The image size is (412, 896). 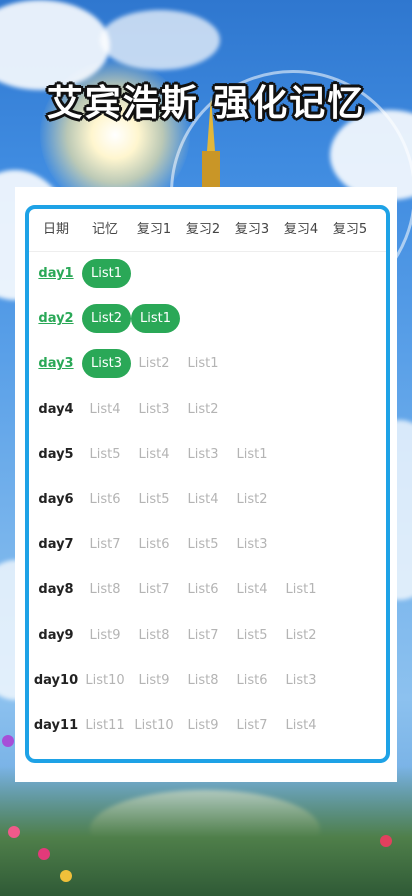 What do you see at coordinates (56, 318) in the screenshot?
I see `day-label-day2: day2` at bounding box center [56, 318].